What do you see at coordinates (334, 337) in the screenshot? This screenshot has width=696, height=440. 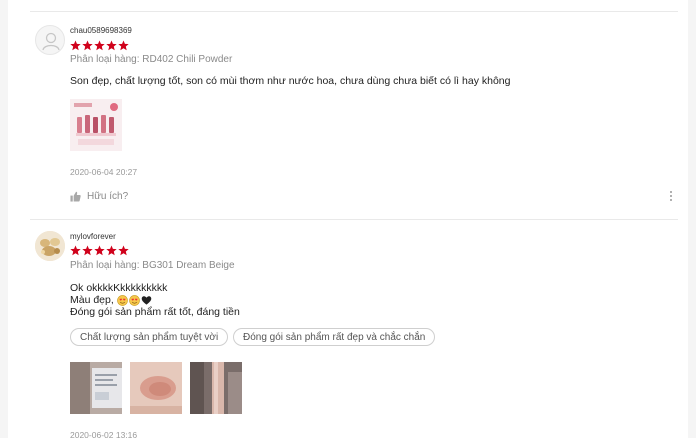 I see `review-tag: Đóng gói sản phẩm rất đẹp và chắc chắn` at bounding box center [334, 337].